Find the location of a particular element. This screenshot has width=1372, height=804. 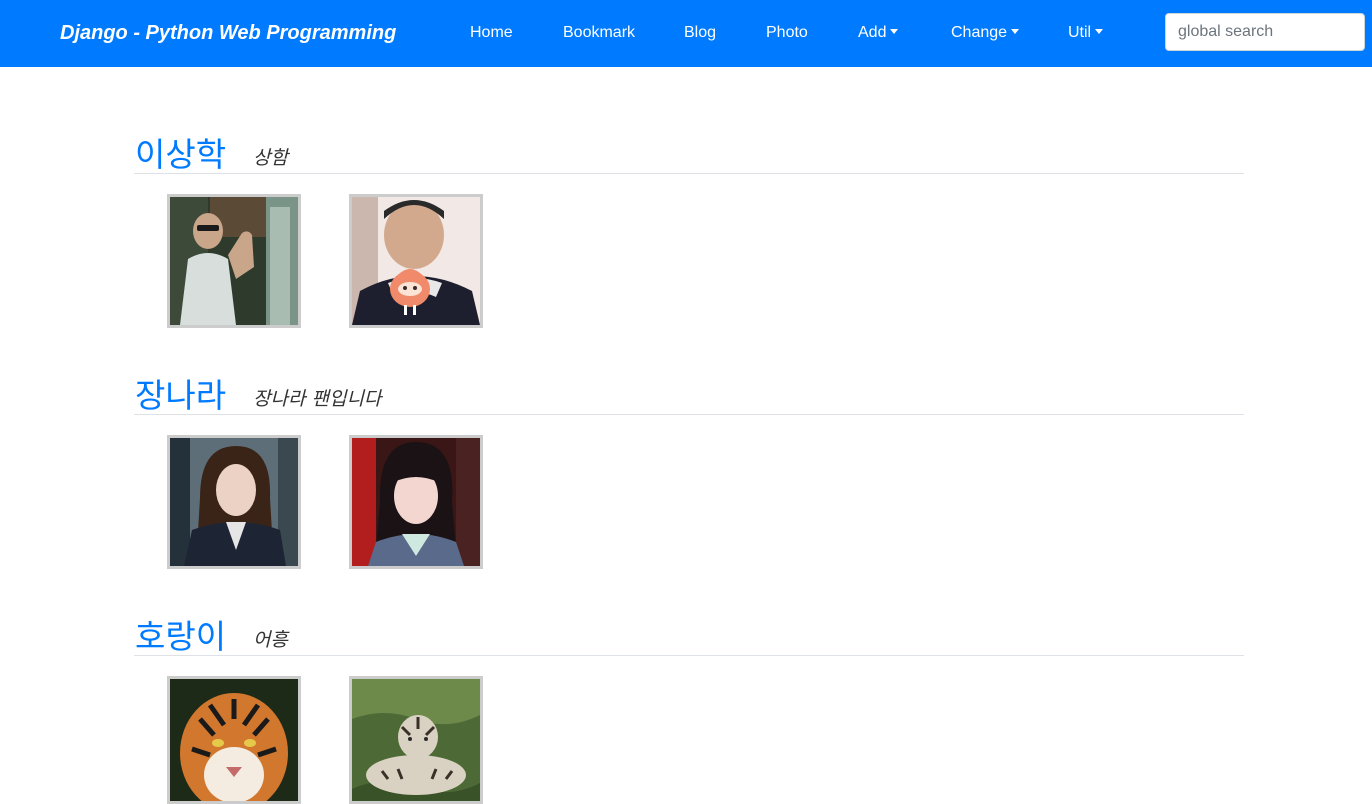

photo-thumbnail-woman-portrait is located at coordinates (416, 502).